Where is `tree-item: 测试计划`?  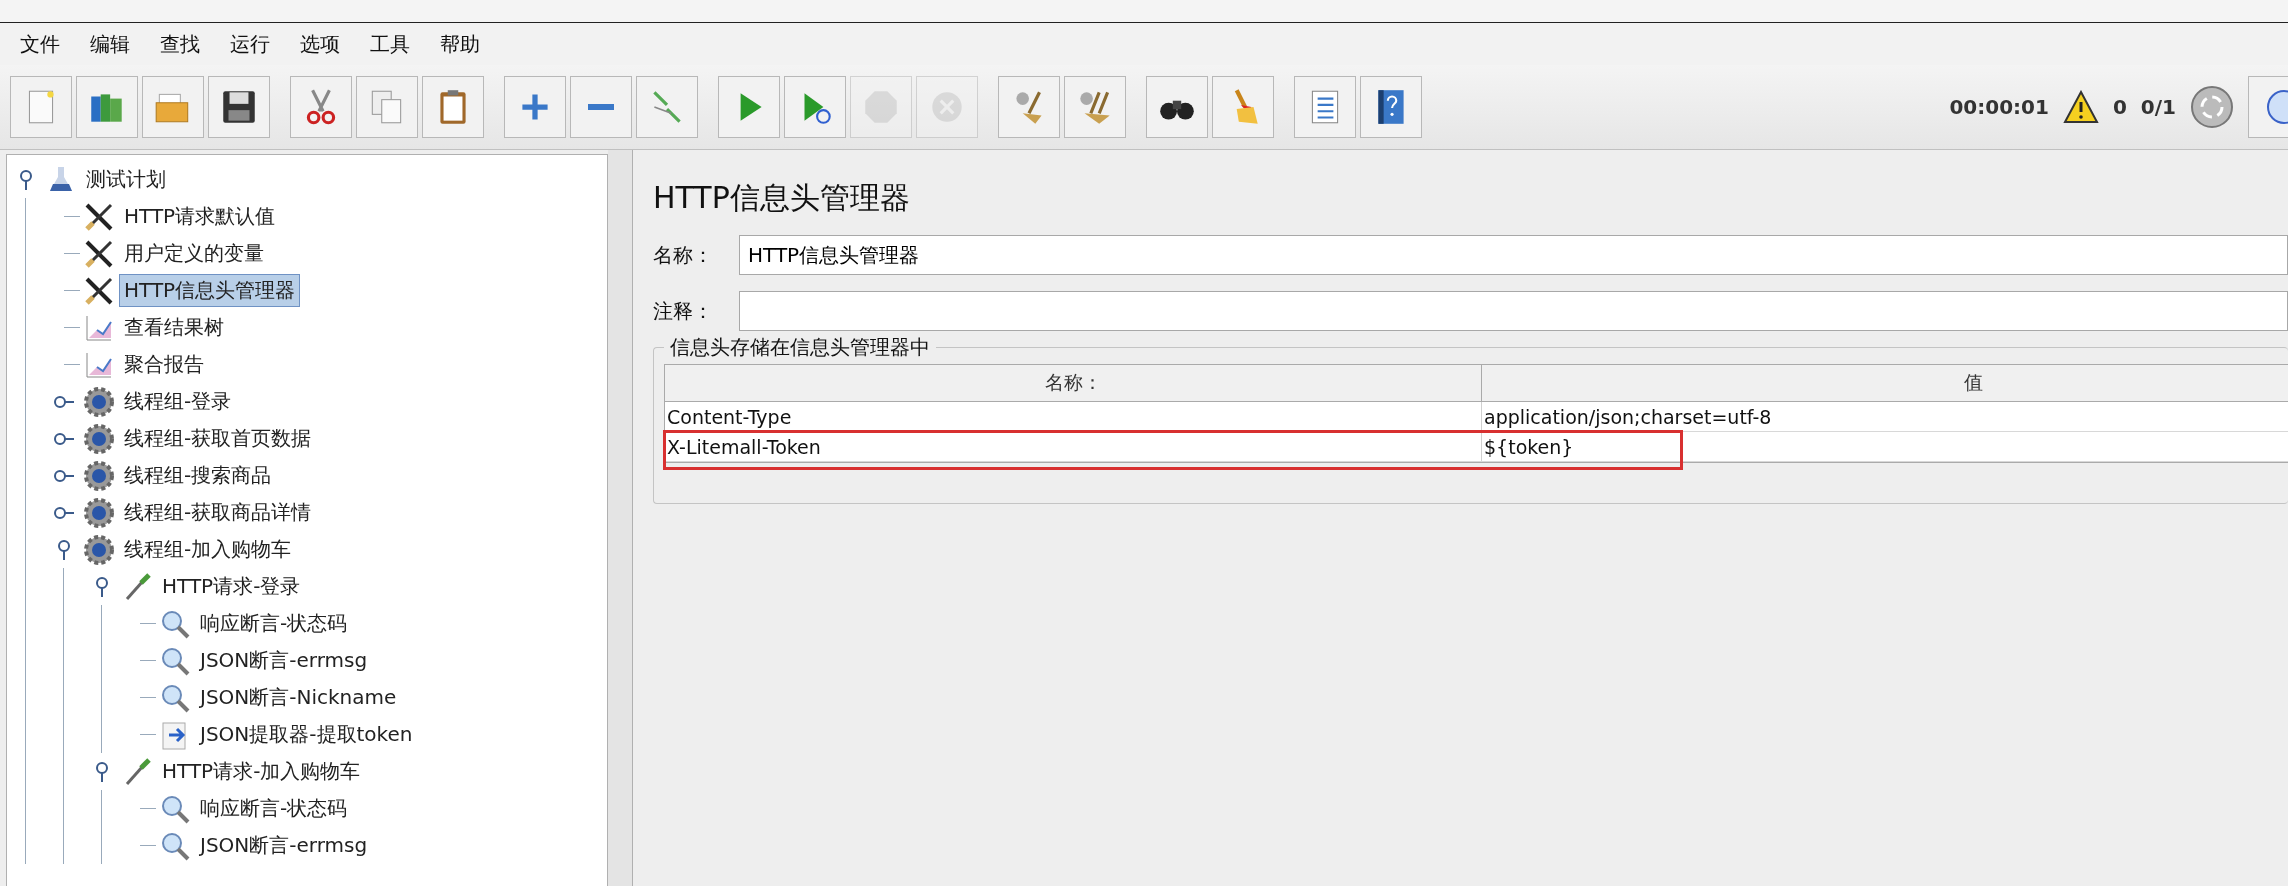 tree-item: 测试计划 is located at coordinates (126, 179).